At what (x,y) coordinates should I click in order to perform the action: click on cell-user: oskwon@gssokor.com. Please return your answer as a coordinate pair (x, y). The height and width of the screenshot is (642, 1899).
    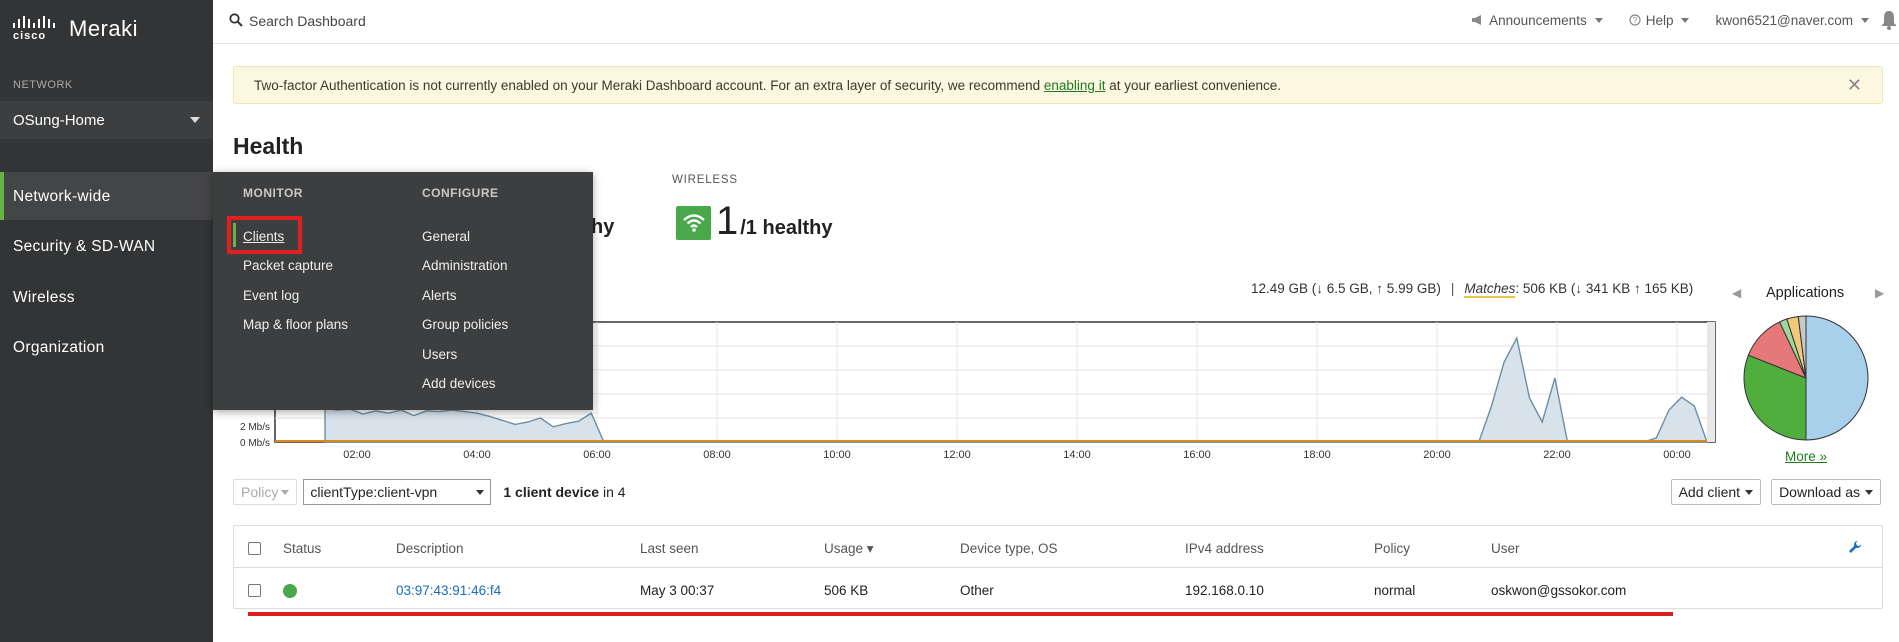
    Looking at the image, I should click on (1559, 590).